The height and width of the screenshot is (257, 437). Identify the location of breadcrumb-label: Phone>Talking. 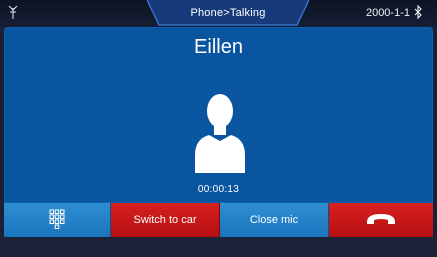
(228, 13).